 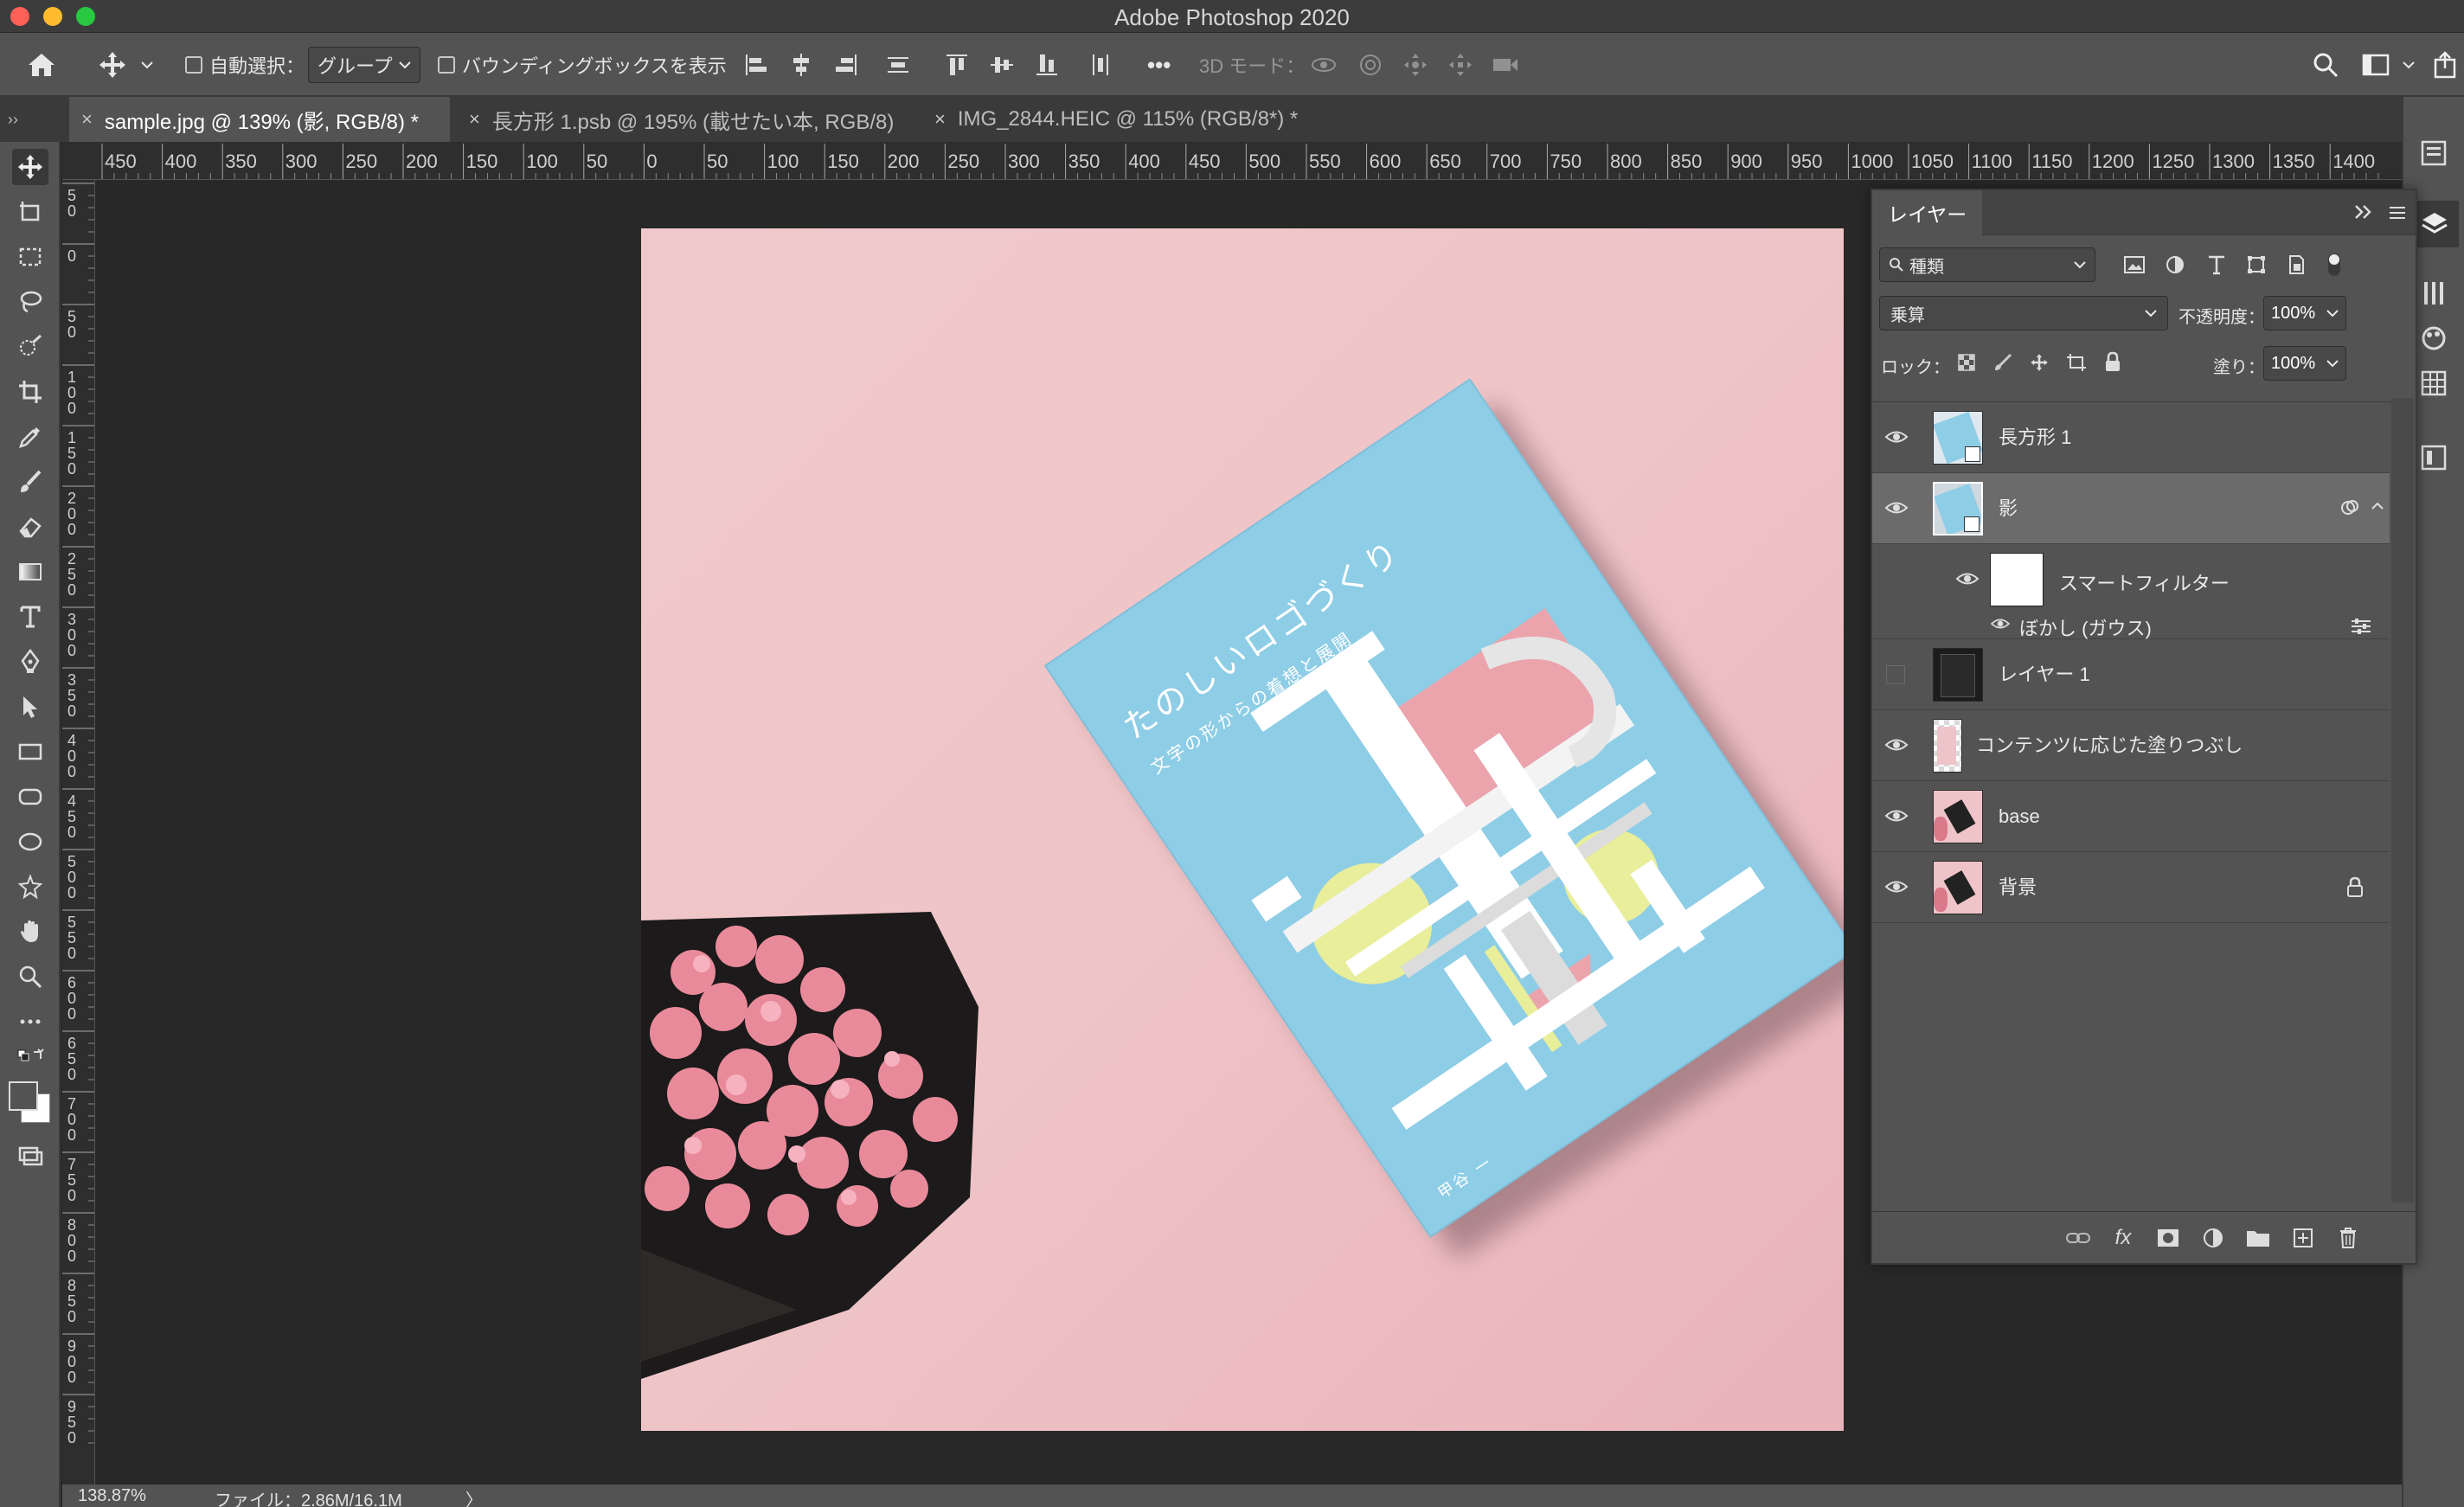 I want to click on layer-row: 長方形 1, so click(x=2131, y=437).